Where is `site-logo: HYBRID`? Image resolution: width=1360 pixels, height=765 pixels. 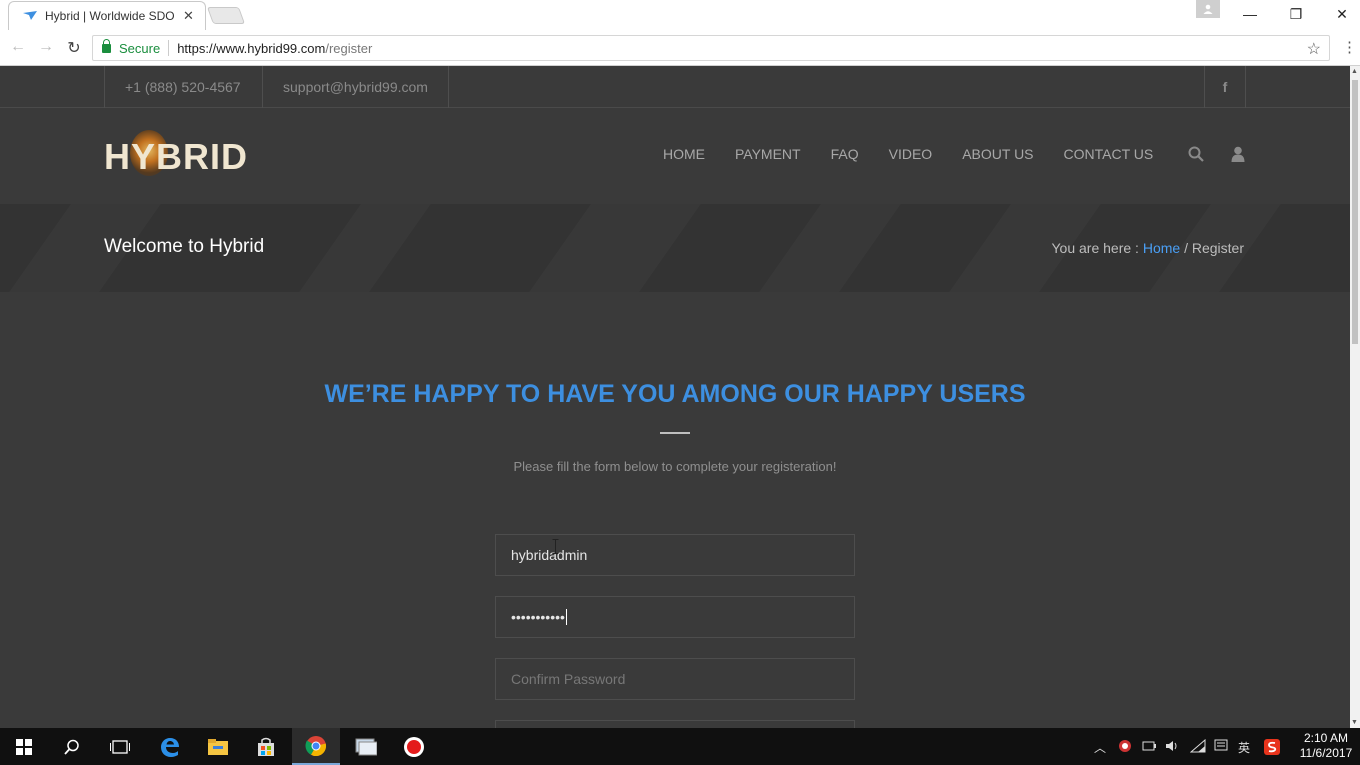
site-logo: HYBRID is located at coordinates (179, 155).